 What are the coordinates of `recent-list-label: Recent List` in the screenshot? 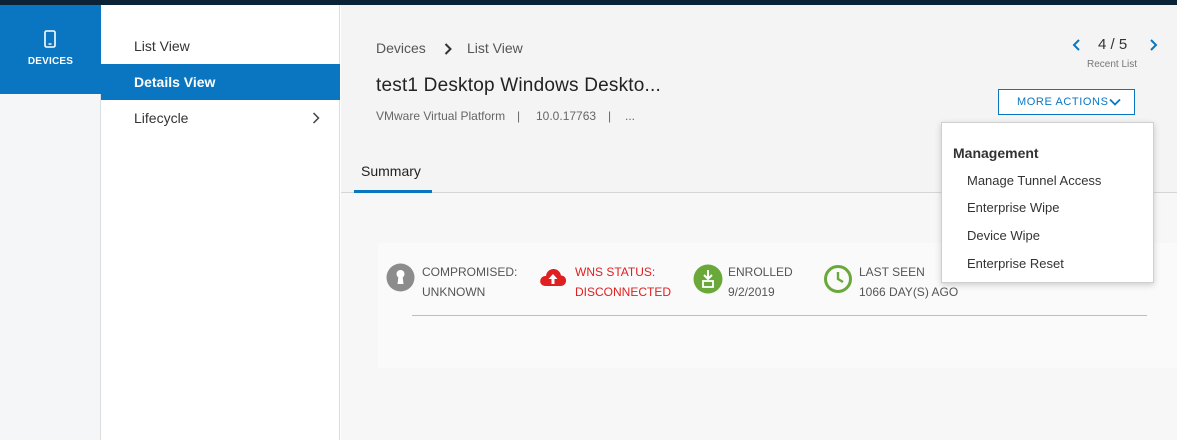 It's located at (1112, 64).